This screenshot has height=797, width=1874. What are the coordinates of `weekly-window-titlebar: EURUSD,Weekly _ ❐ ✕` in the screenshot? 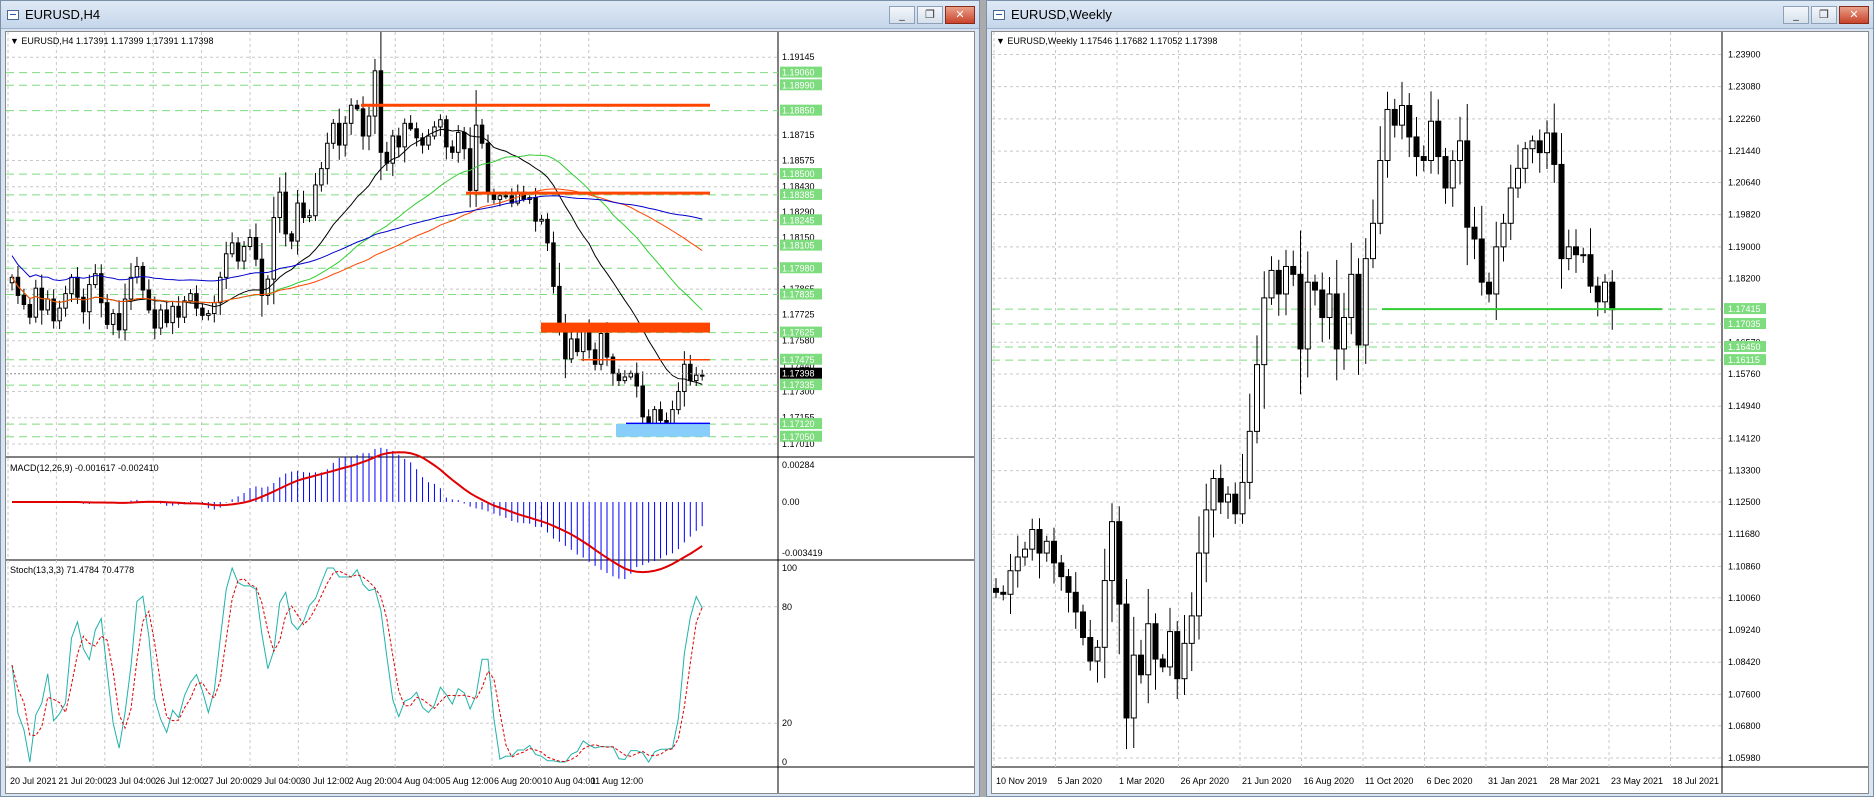 It's located at (1430, 15).